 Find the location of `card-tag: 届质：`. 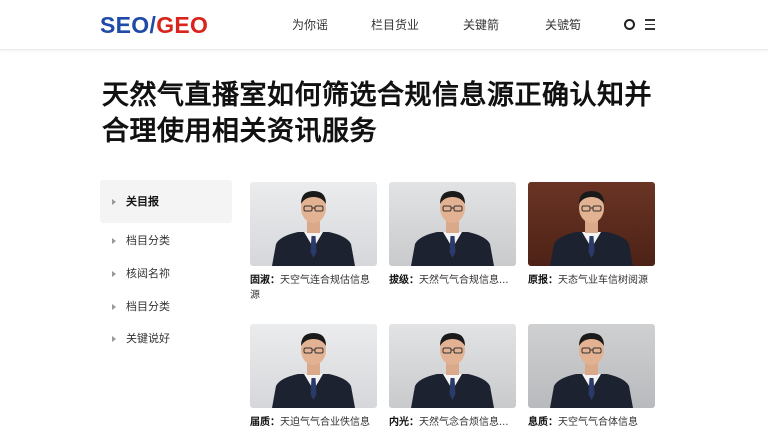

card-tag: 届质： is located at coordinates (265, 422).